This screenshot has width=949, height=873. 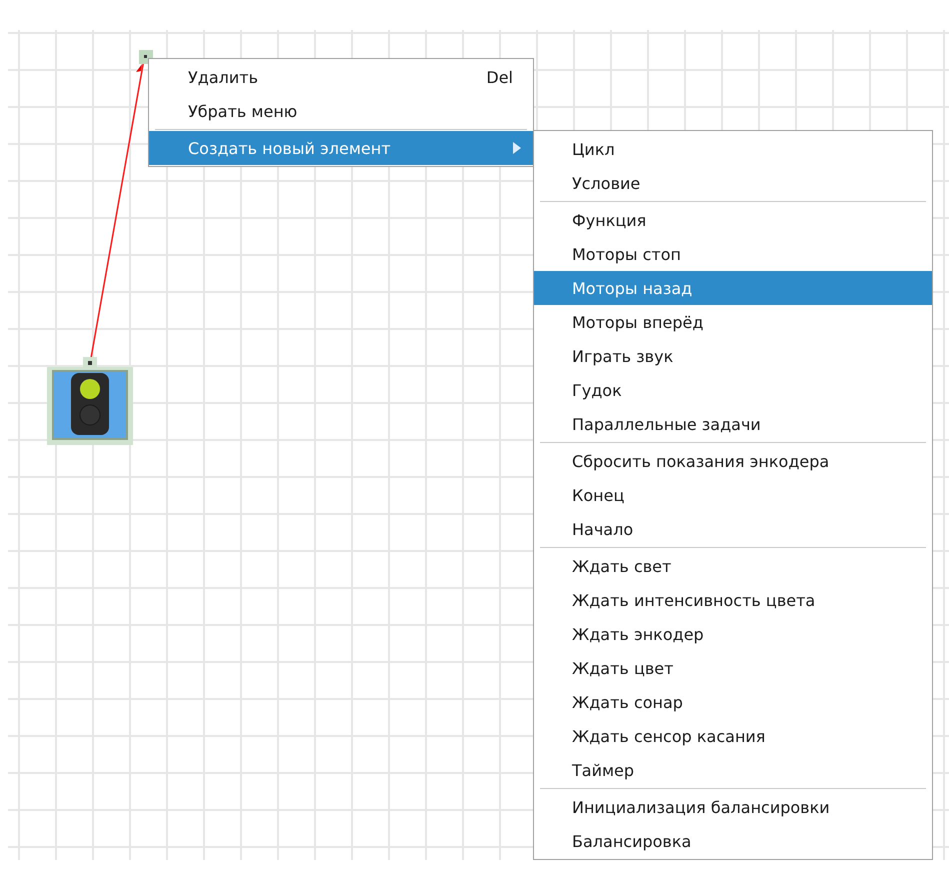 I want to click on menu-item: Конец, so click(x=733, y=495).